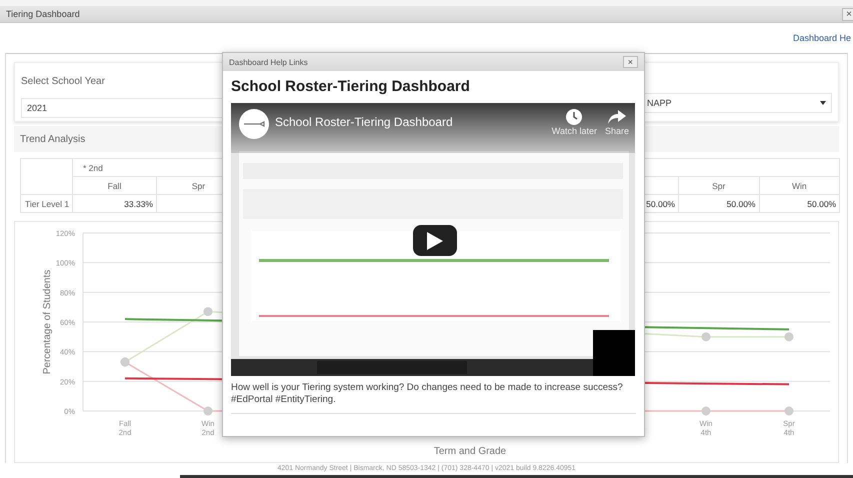 Image resolution: width=853 pixels, height=478 pixels. Describe the element at coordinates (93, 167) in the screenshot. I see `group-header: * 2nd` at that location.